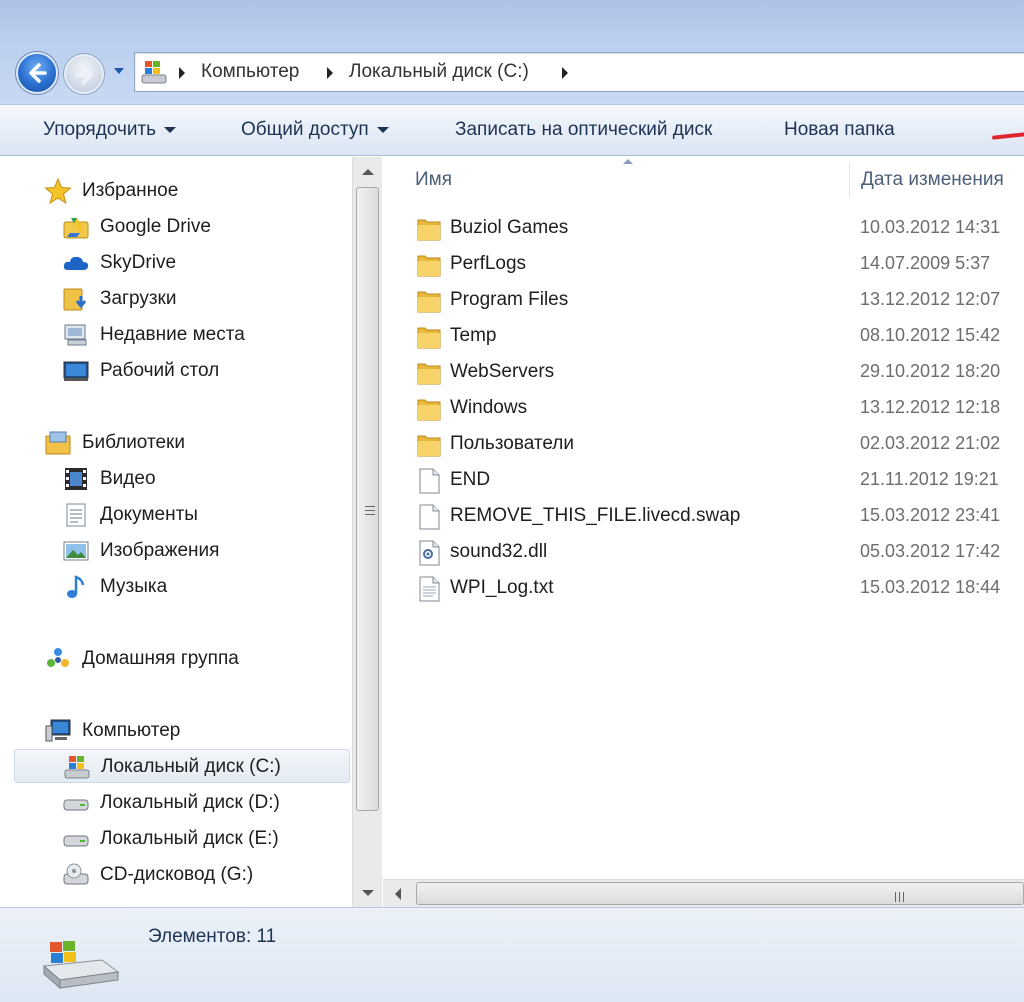  Describe the element at coordinates (932, 180) in the screenshot. I see `column-header-date-modified: Дата изменения` at that location.